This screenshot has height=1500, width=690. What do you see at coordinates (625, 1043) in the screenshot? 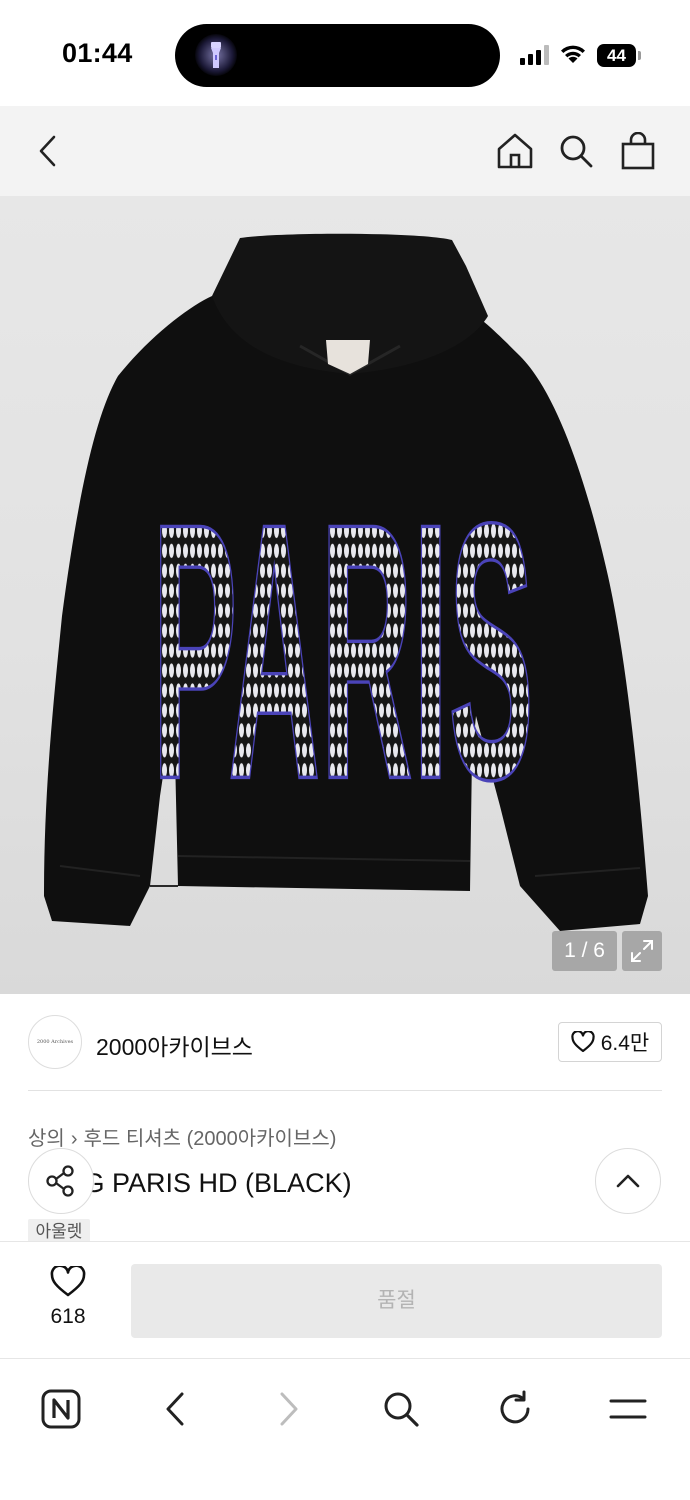
I see `brand-like-count: 6.4만` at bounding box center [625, 1043].